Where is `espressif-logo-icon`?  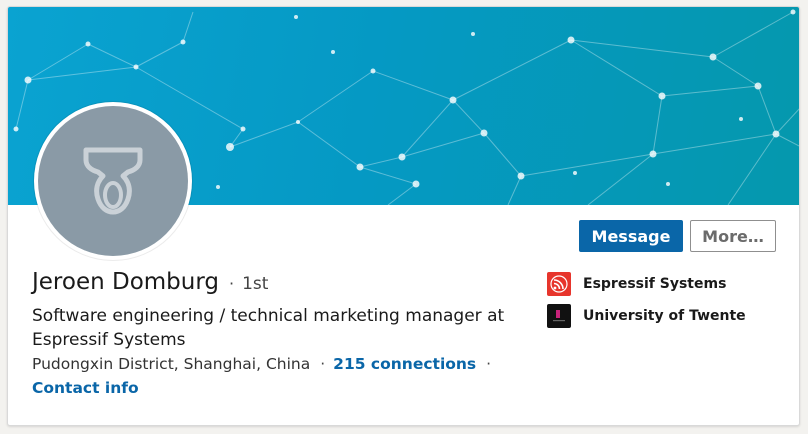
espressif-logo-icon is located at coordinates (559, 284).